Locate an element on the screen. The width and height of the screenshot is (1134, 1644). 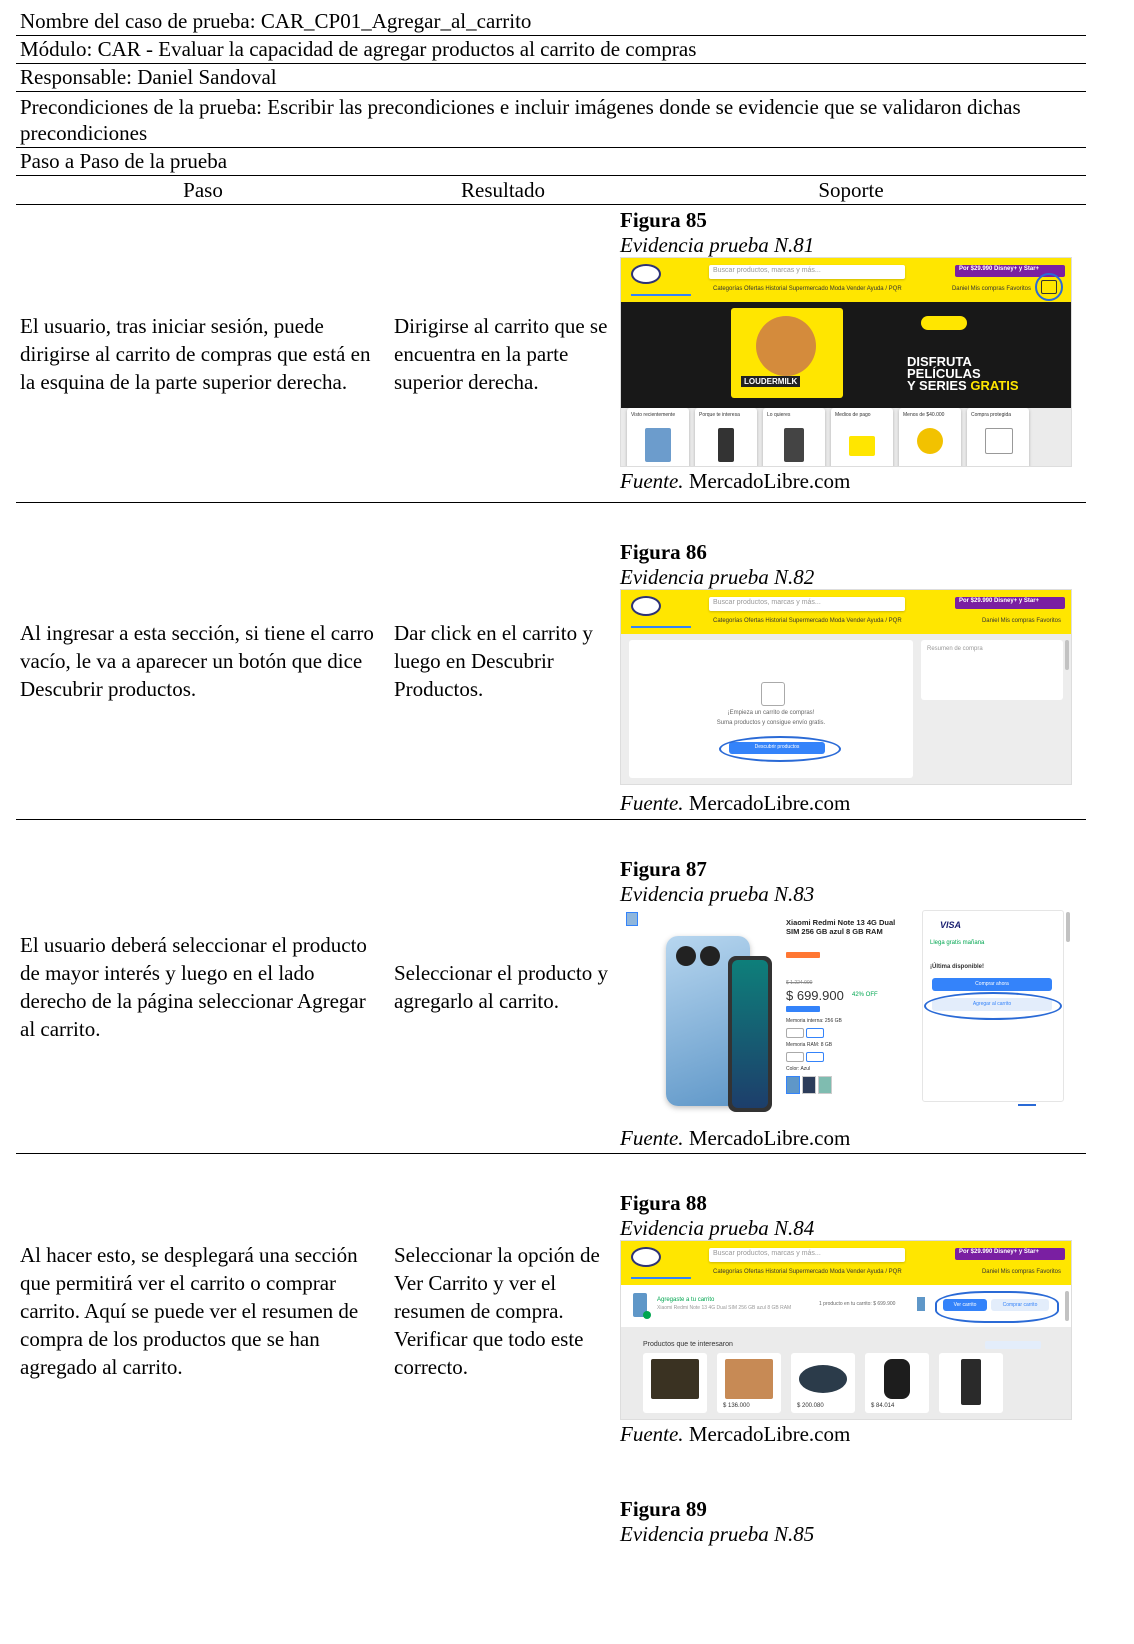
figure-label: Figura 88 is located at coordinates (663, 1203).